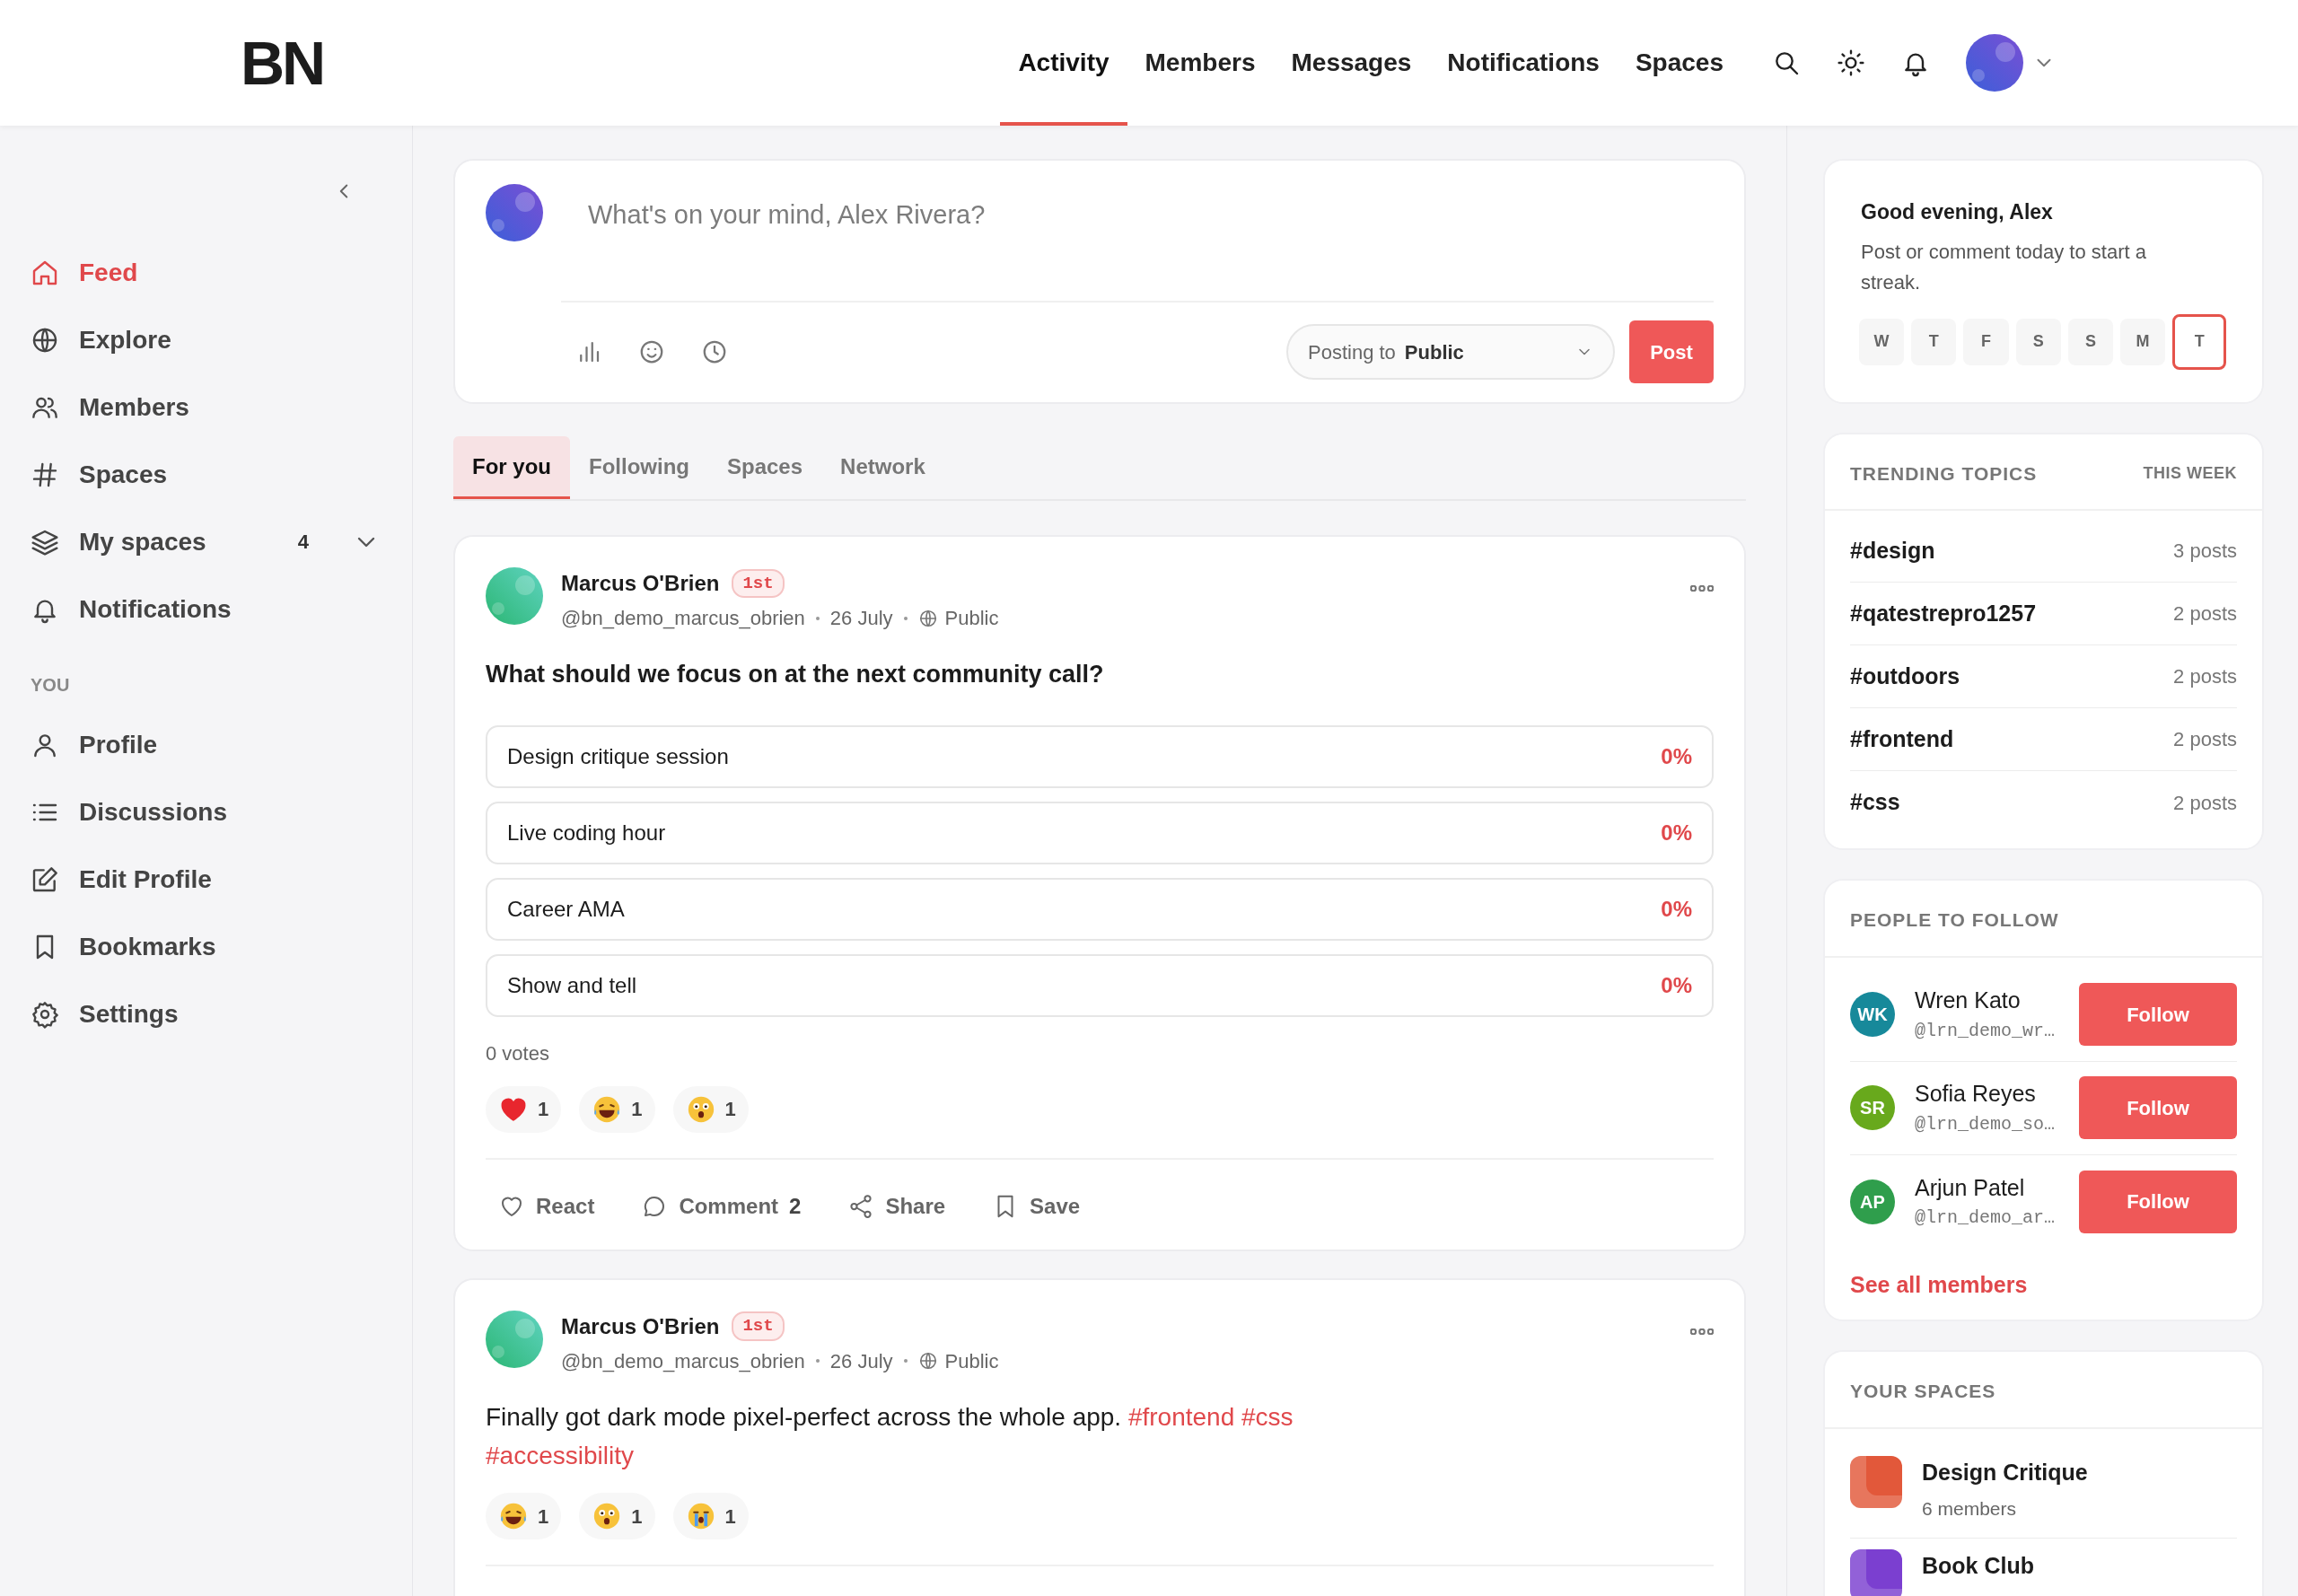  Describe the element at coordinates (721, 1206) in the screenshot. I see `action-button: Comment 2` at that location.